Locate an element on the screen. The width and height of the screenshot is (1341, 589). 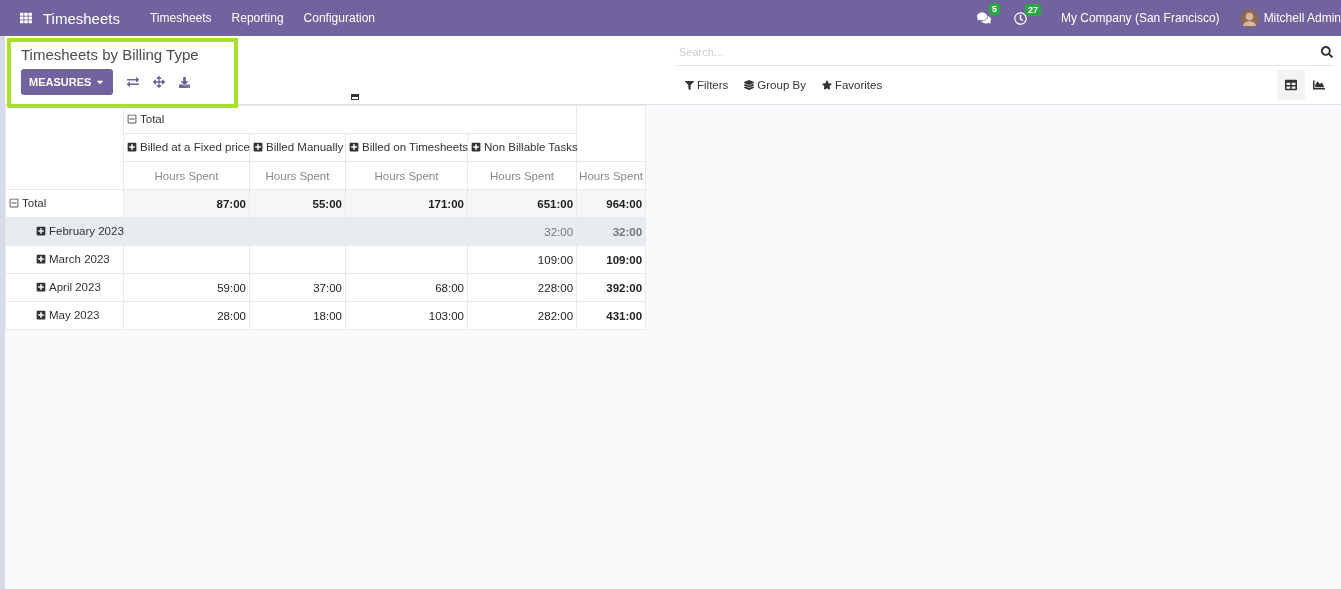
table-cell: 431:00 is located at coordinates (611, 315).